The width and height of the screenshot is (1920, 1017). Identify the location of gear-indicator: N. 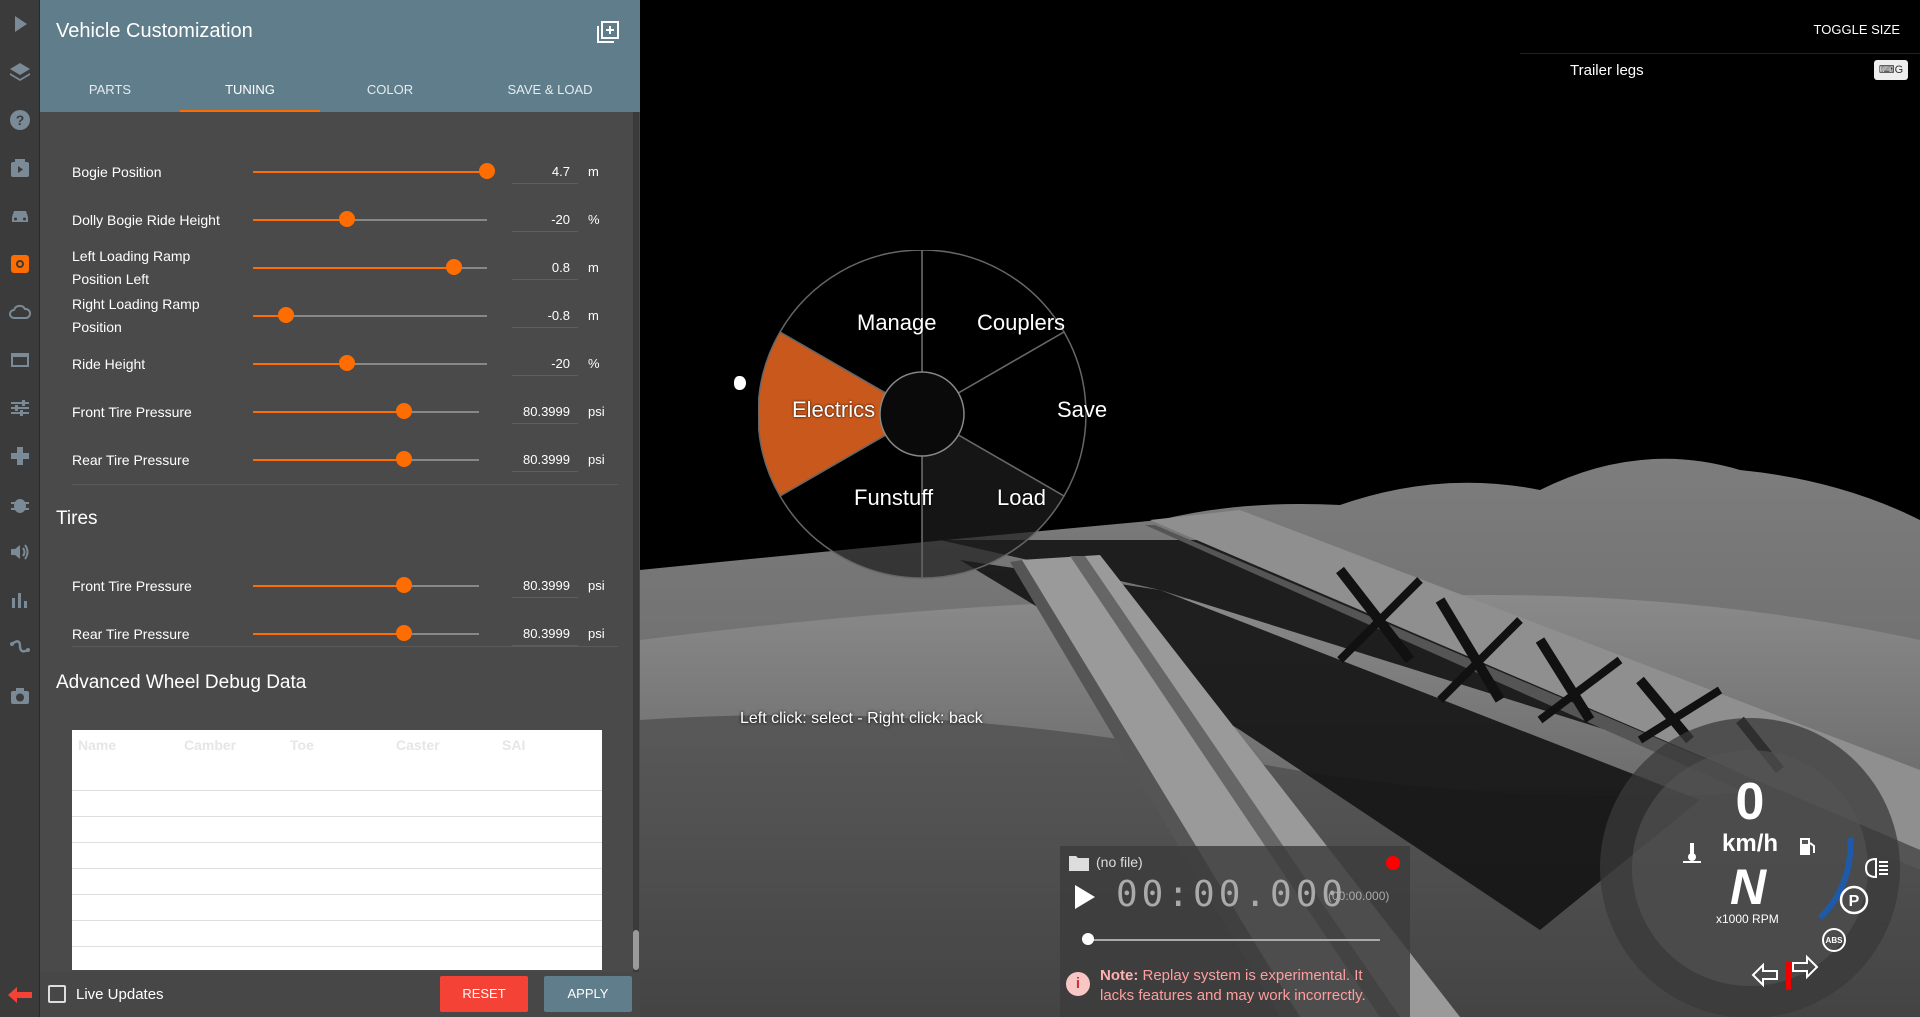
(1748, 887).